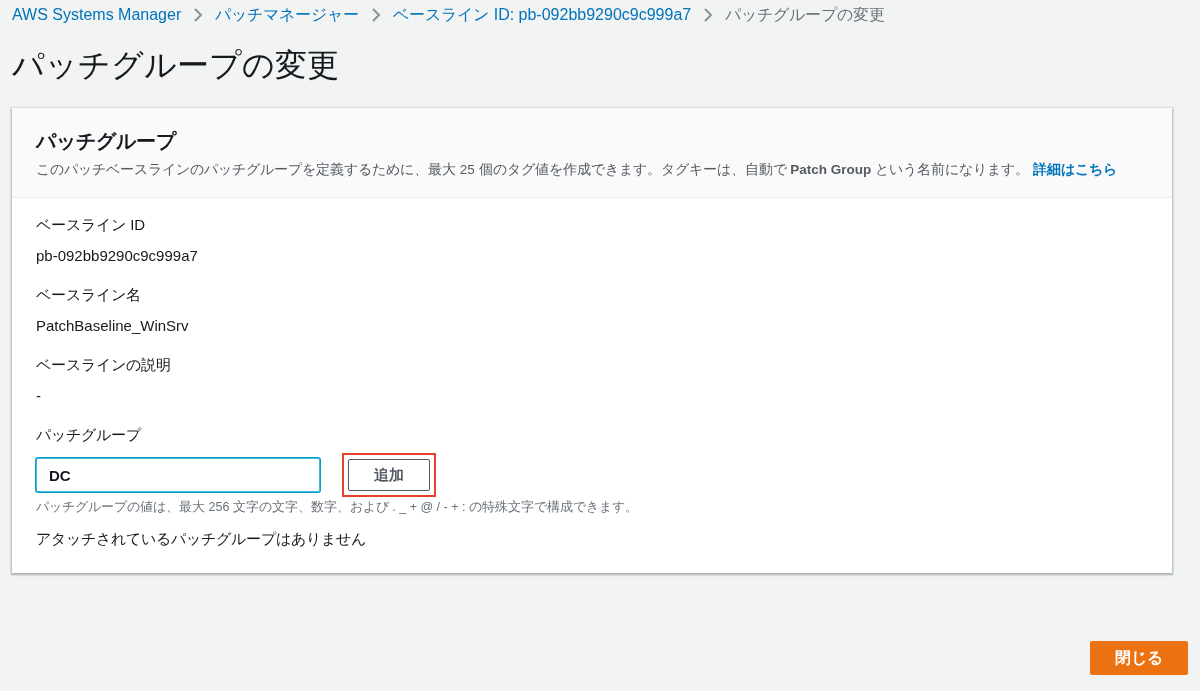 The width and height of the screenshot is (1200, 691). Describe the element at coordinates (287, 15) in the screenshot. I see `breadcrumb-link: パッチマネージャー` at that location.